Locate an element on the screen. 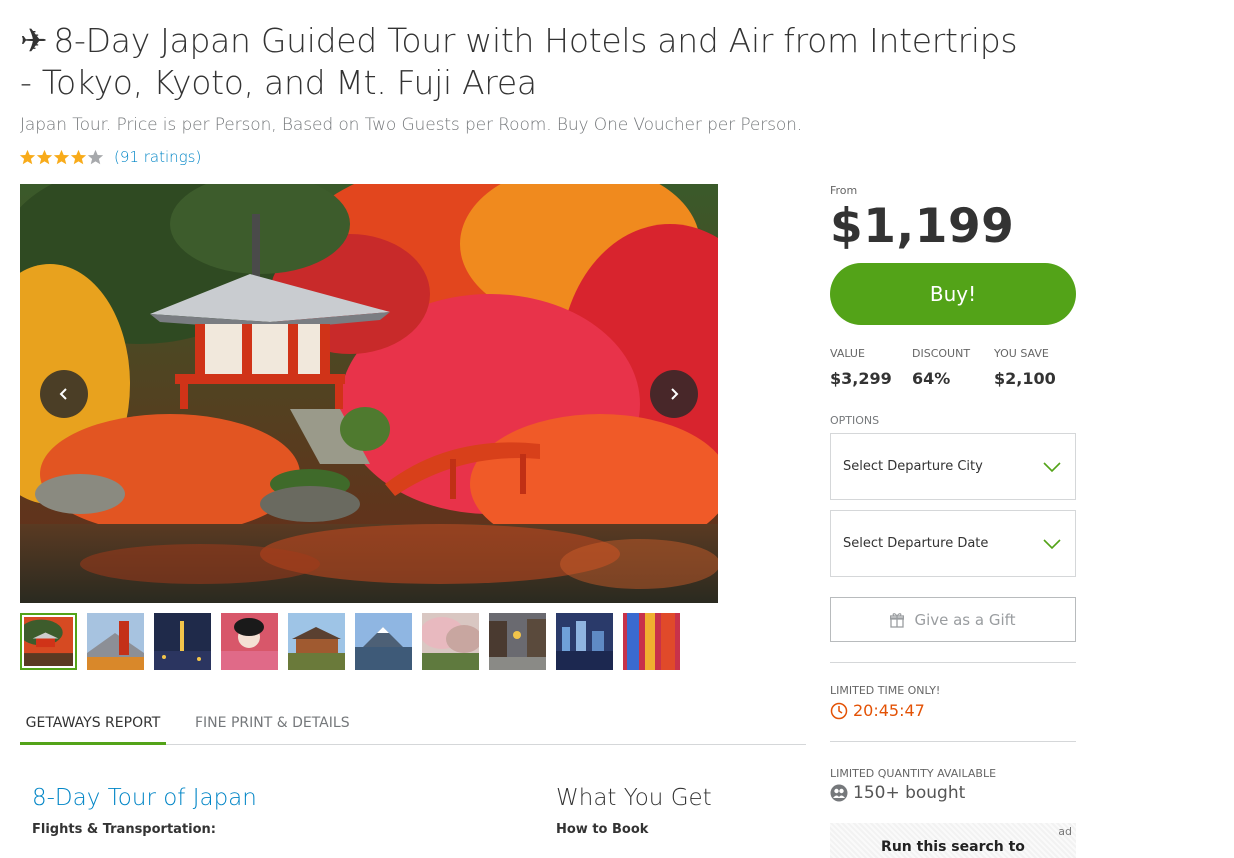 This screenshot has height=858, width=1234. departure-city-select: Select Departure City is located at coordinates (953, 466).